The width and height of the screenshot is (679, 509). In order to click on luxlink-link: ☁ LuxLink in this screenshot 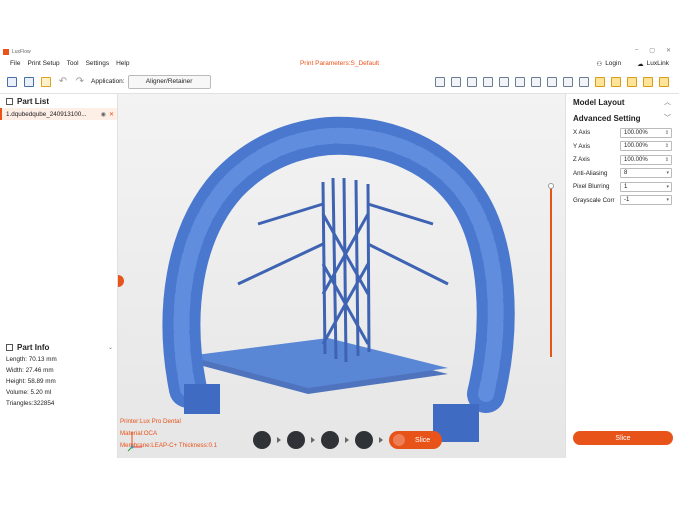, I will do `click(653, 64)`.